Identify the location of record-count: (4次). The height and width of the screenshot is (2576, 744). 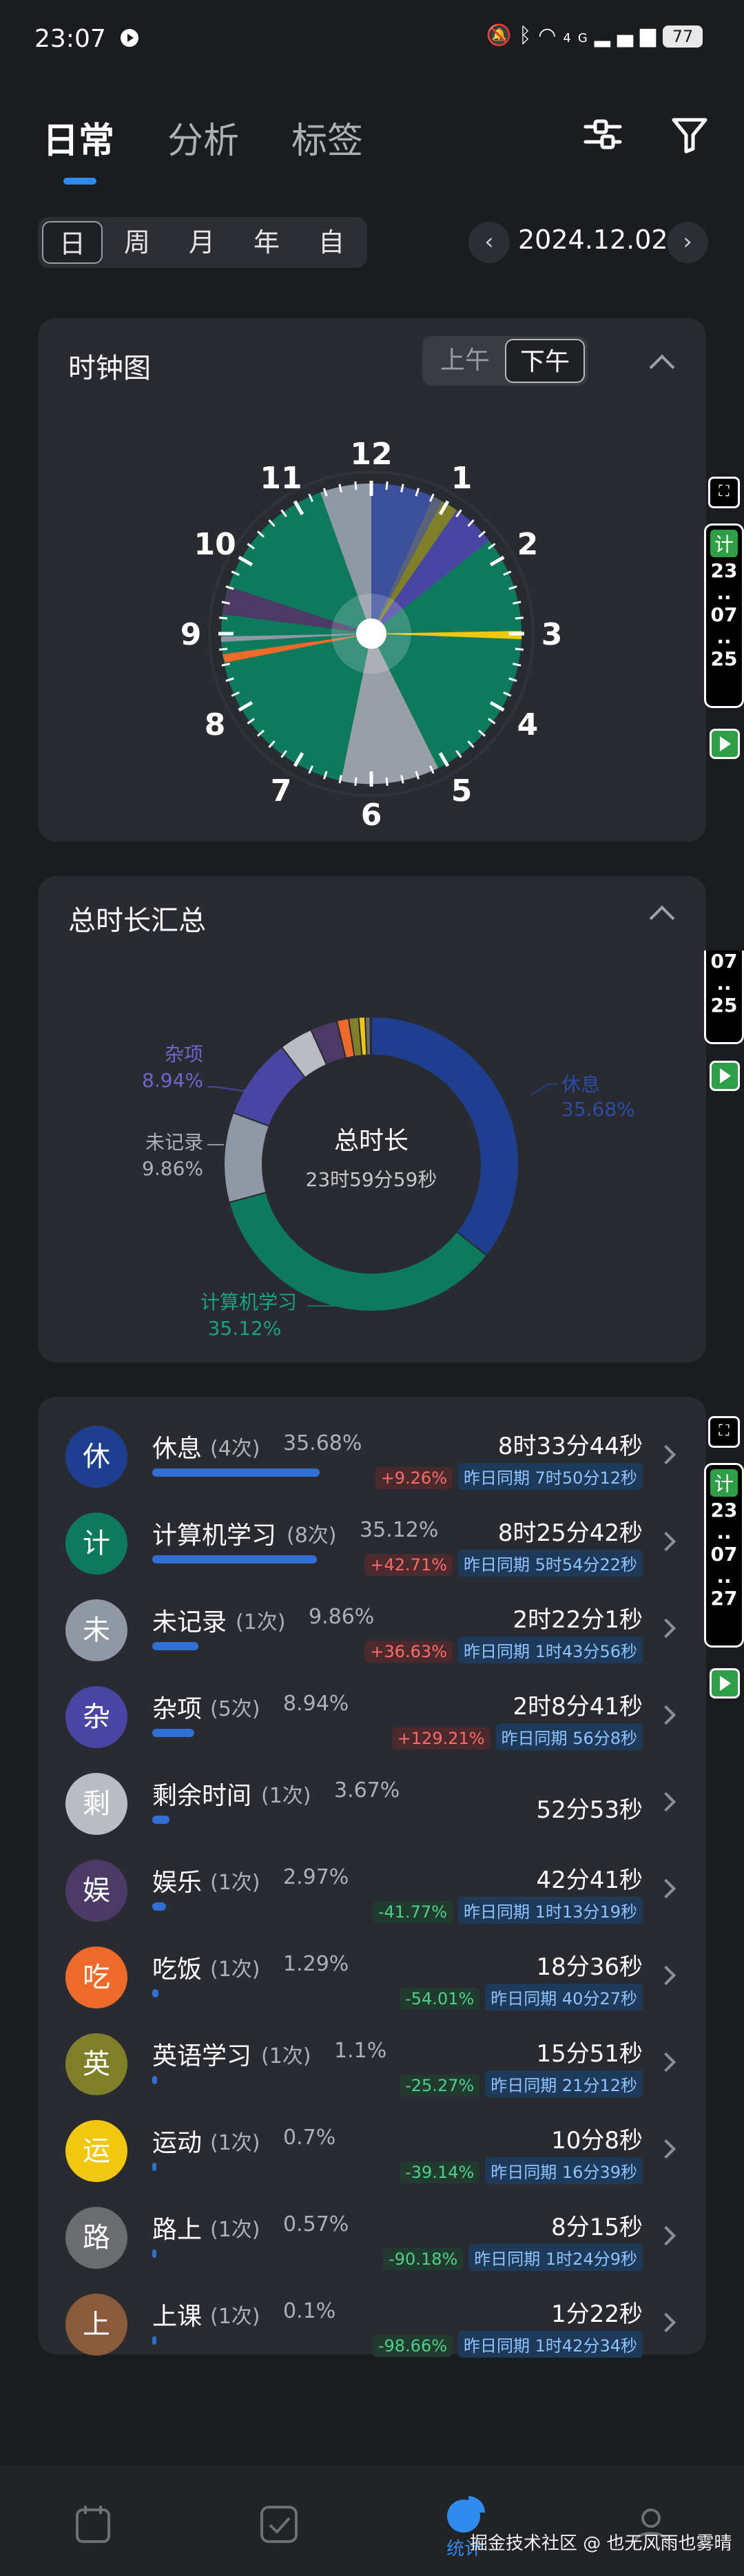
(235, 1449).